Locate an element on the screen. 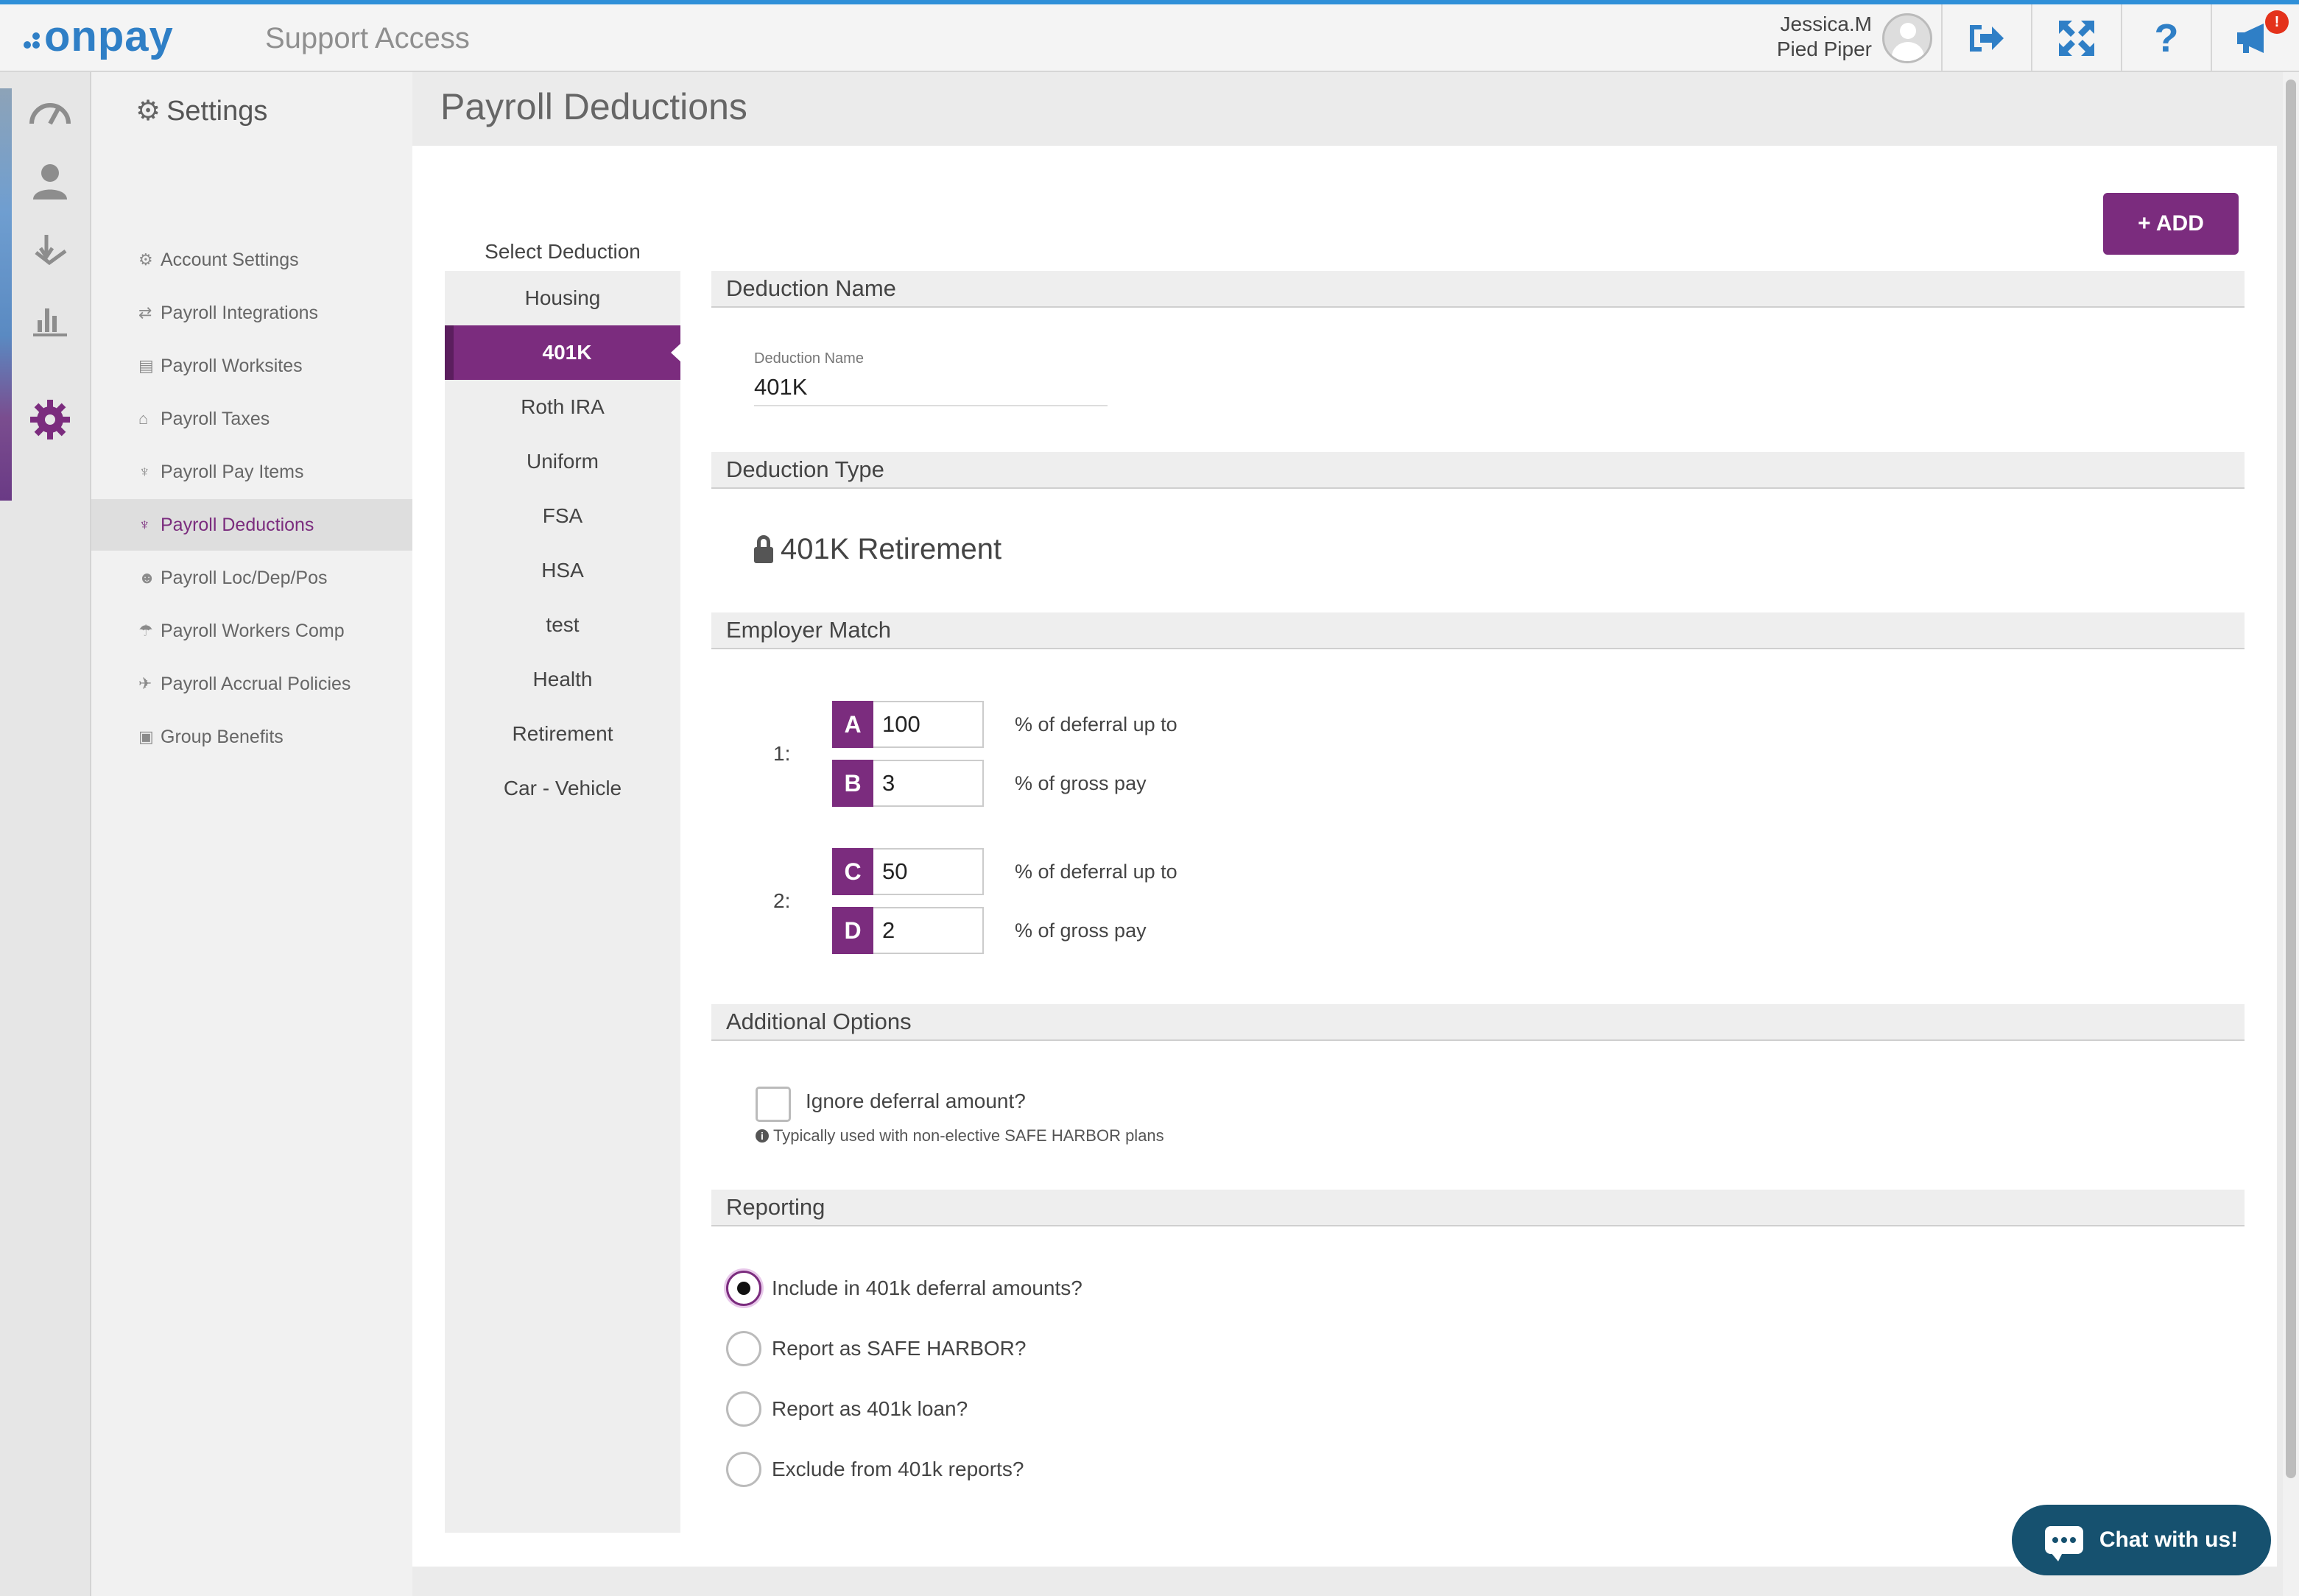  settings-item: ⚙ Account Settings is located at coordinates (251, 260).